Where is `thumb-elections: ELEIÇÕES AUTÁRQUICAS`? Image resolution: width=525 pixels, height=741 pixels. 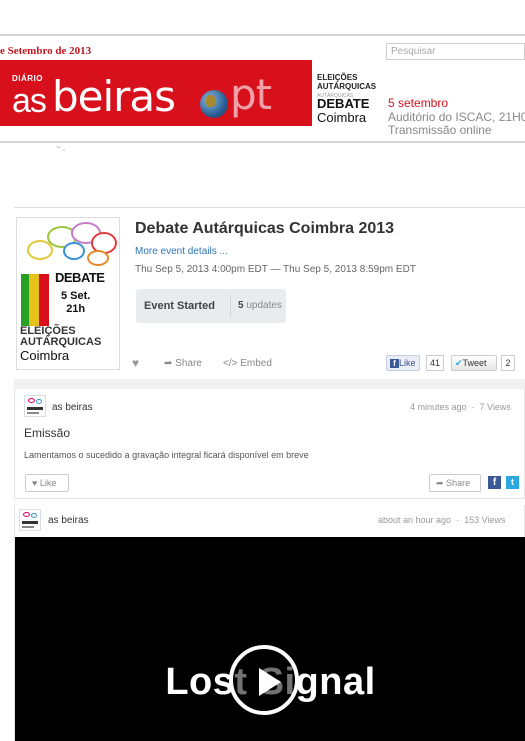
thumb-elections: ELEIÇÕES AUTÁRQUICAS is located at coordinates (61, 336).